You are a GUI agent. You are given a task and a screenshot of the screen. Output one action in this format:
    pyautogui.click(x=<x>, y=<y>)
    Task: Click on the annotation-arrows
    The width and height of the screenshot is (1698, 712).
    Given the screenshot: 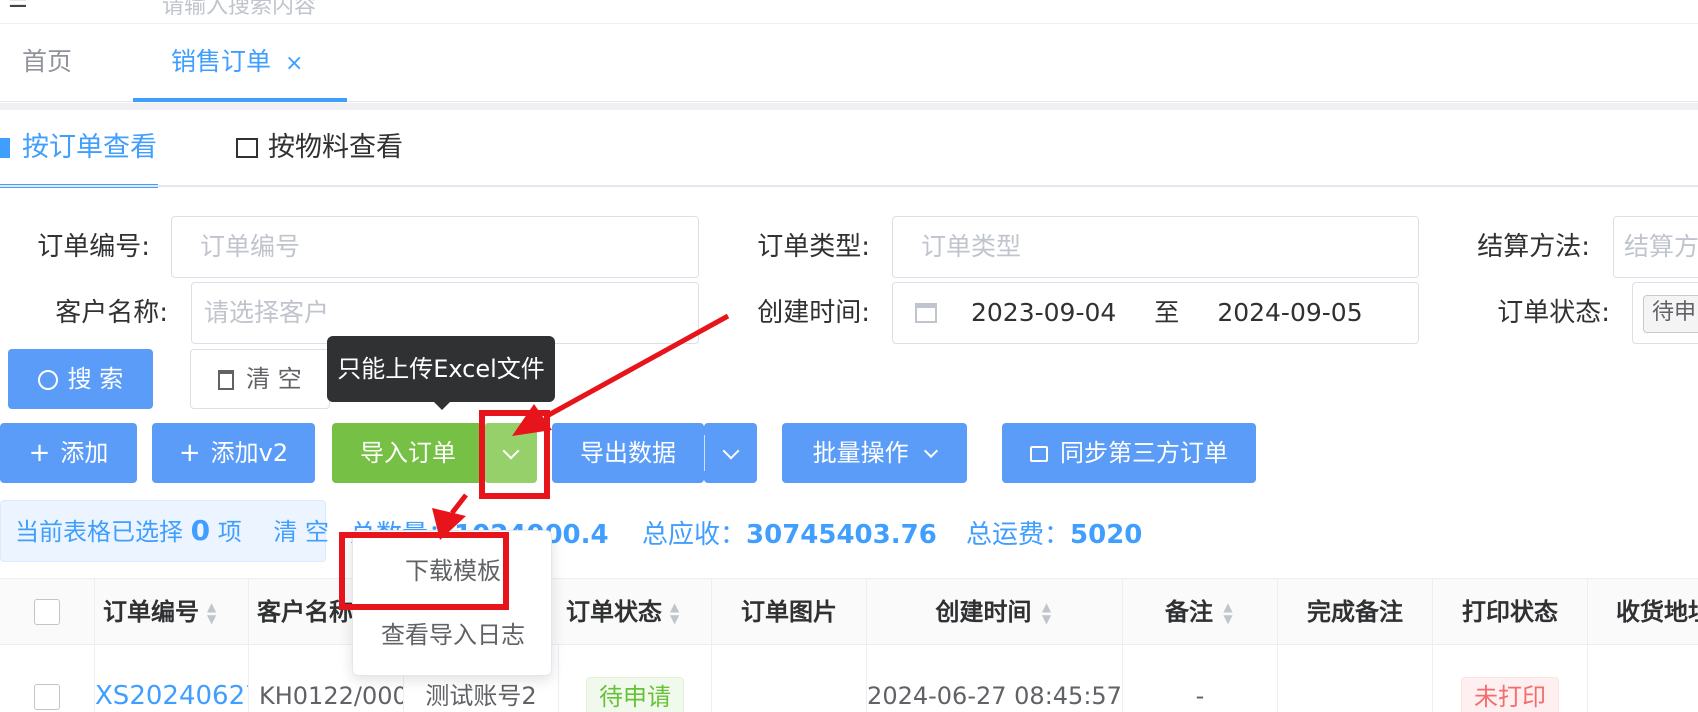 What is the action you would take?
    pyautogui.click(x=581, y=426)
    